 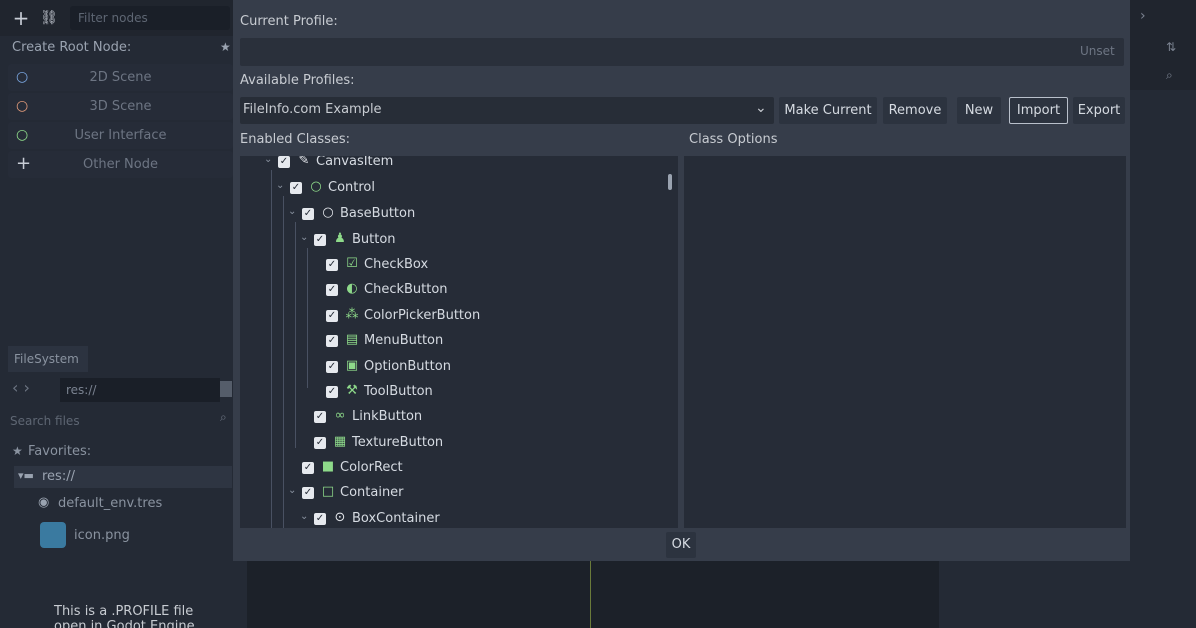 What do you see at coordinates (372, 492) in the screenshot?
I see `tree-item-label: Container` at bounding box center [372, 492].